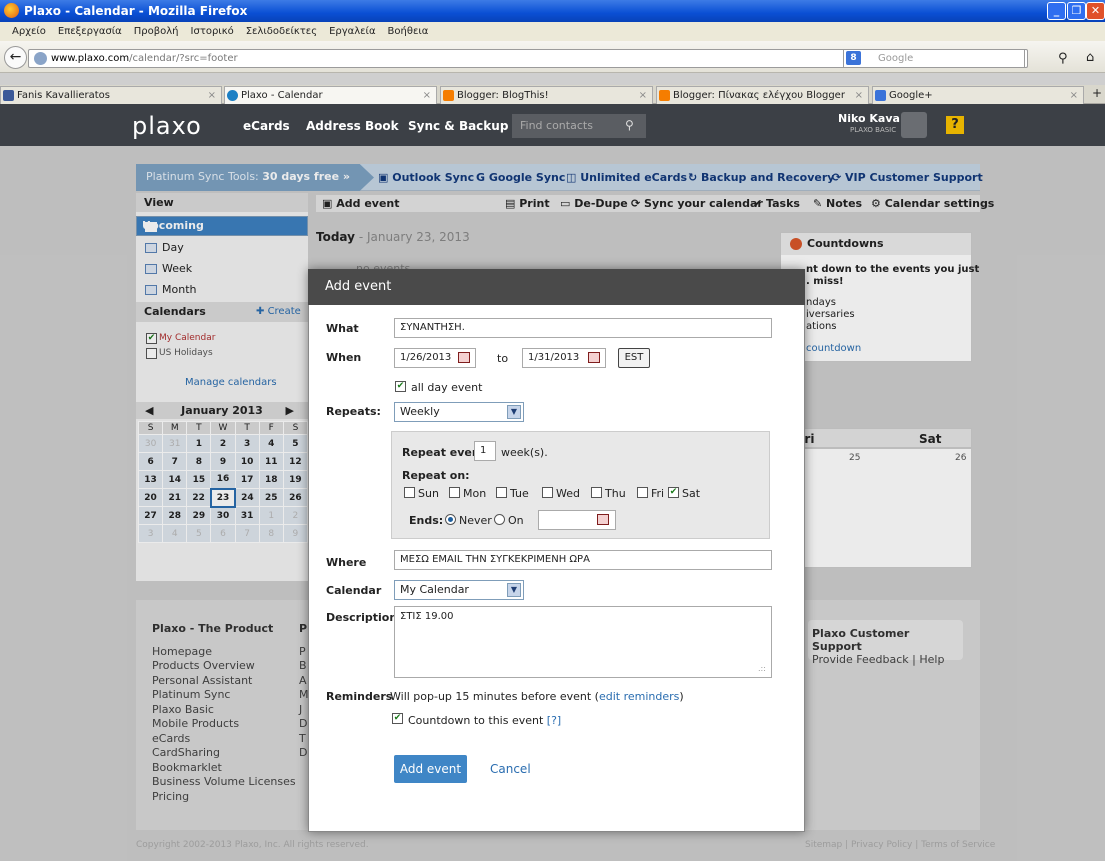 The width and height of the screenshot is (1105, 861). Describe the element at coordinates (454, 492) in the screenshot. I see `mon-checkbox` at that location.